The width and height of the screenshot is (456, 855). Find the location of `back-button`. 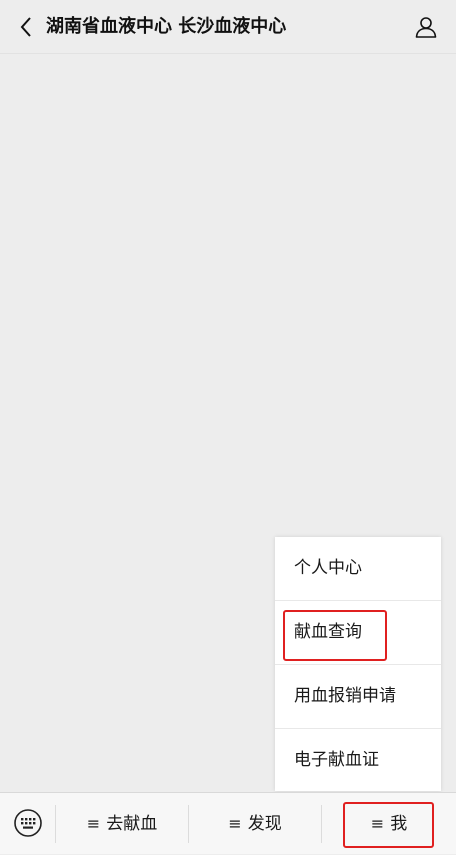

back-button is located at coordinates (26, 27).